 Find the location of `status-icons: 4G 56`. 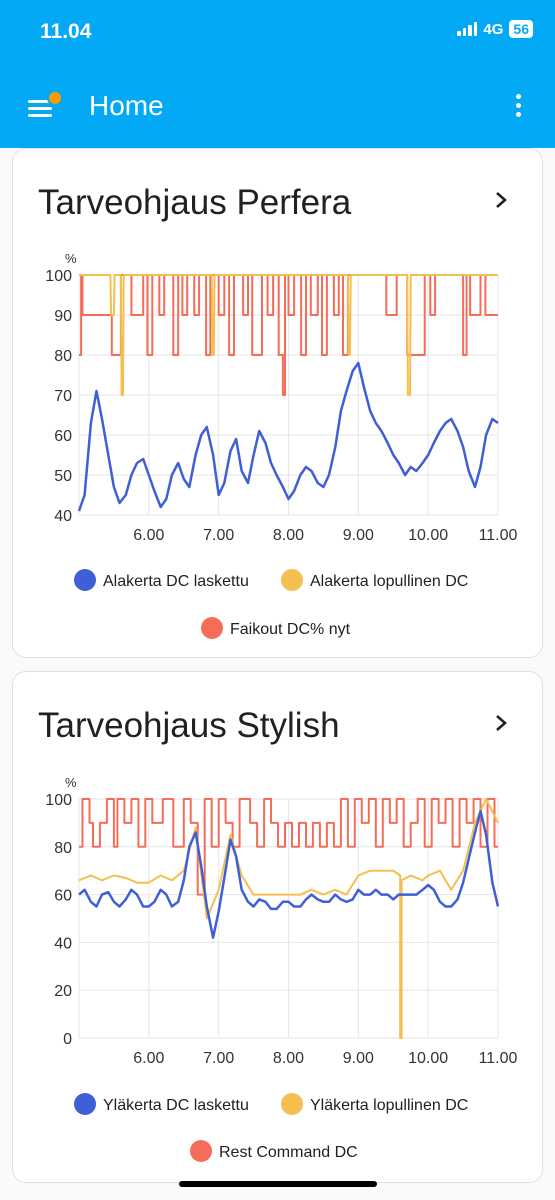

status-icons: 4G 56 is located at coordinates (495, 29).